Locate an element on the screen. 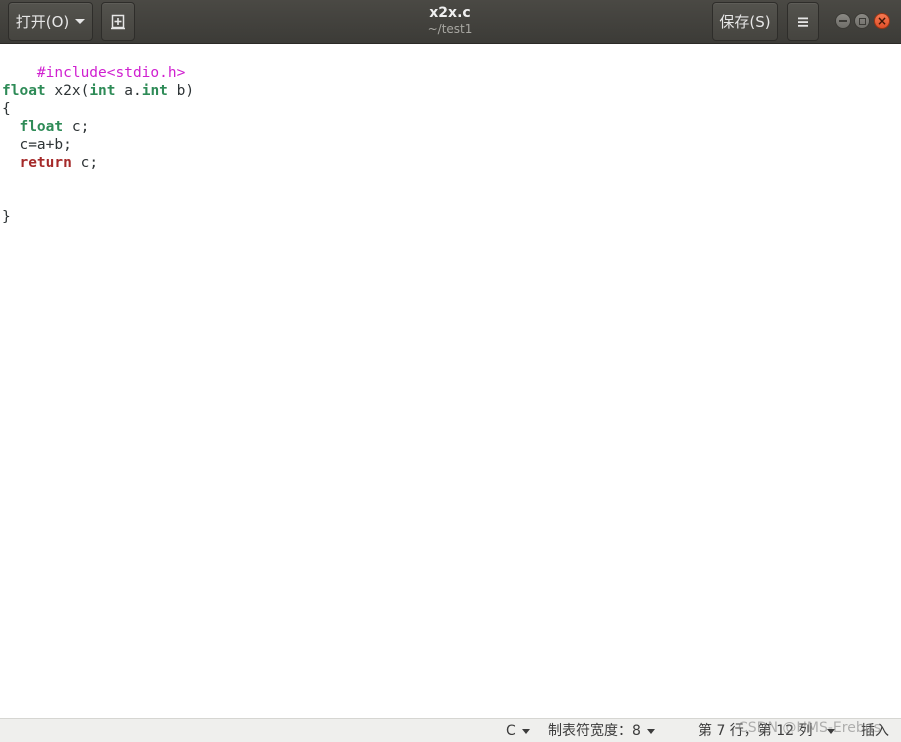  code-line-10: } is located at coordinates (6, 217).